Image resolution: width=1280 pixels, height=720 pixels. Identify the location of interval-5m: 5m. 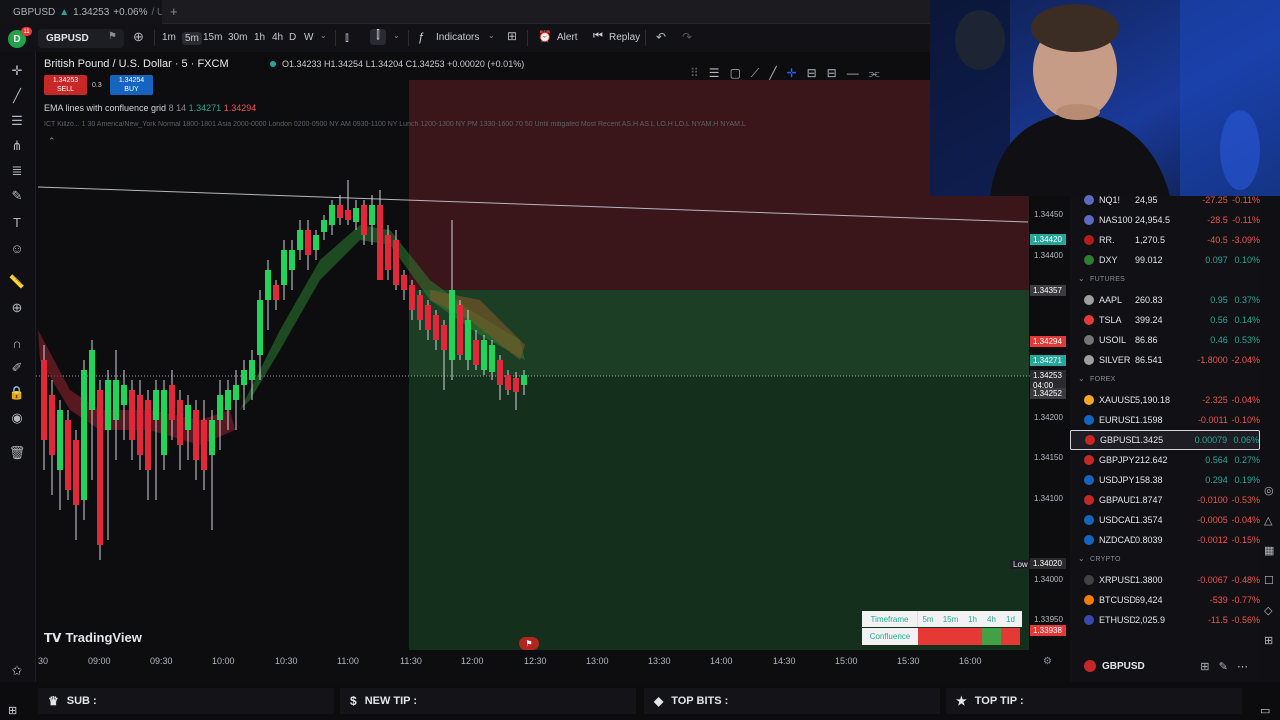
(192, 38).